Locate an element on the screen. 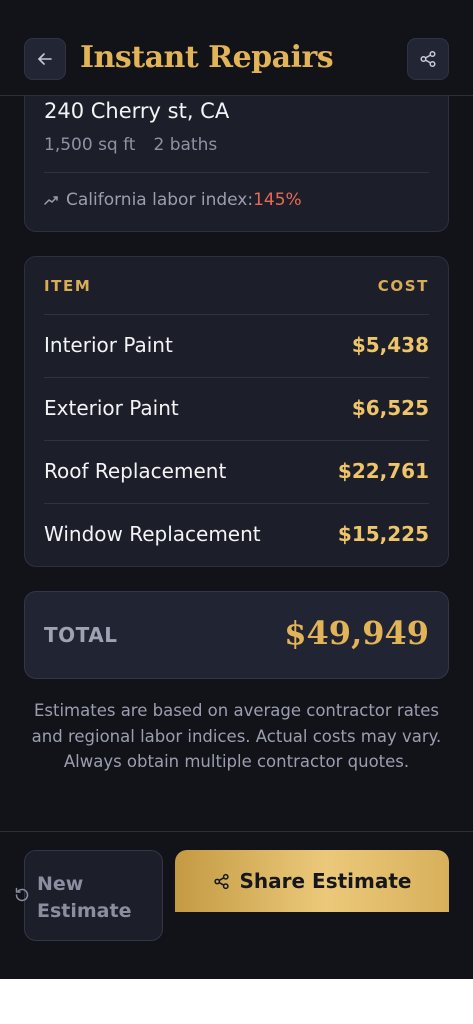 The height and width of the screenshot is (1024, 473). back-button is located at coordinates (45, 59).